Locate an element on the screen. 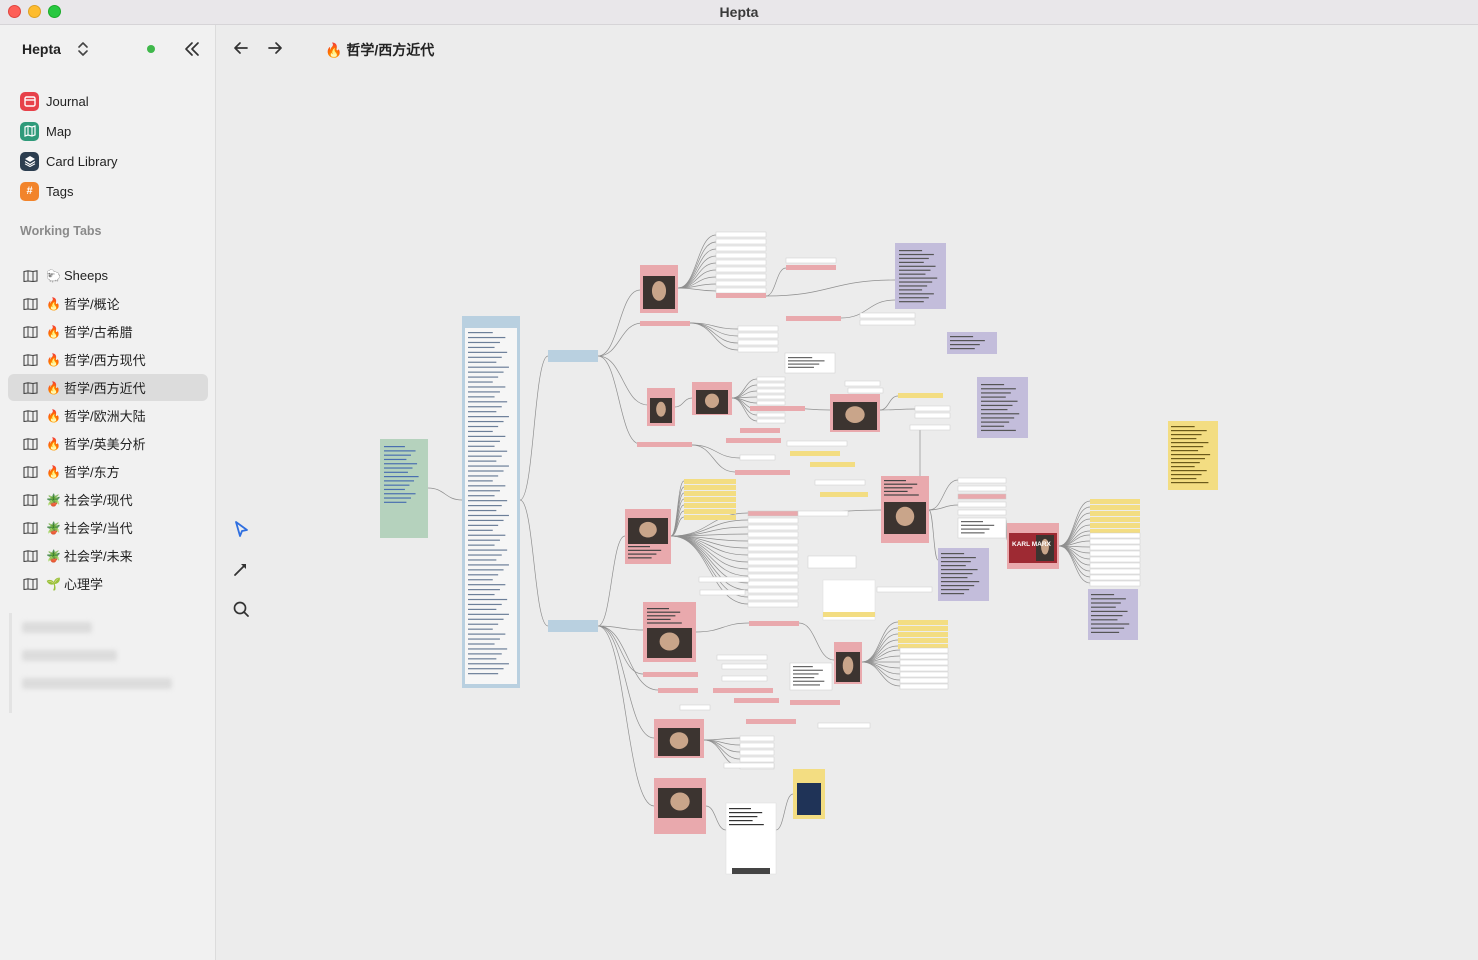  tab-item: 🐑 Sheeps is located at coordinates (108, 275).